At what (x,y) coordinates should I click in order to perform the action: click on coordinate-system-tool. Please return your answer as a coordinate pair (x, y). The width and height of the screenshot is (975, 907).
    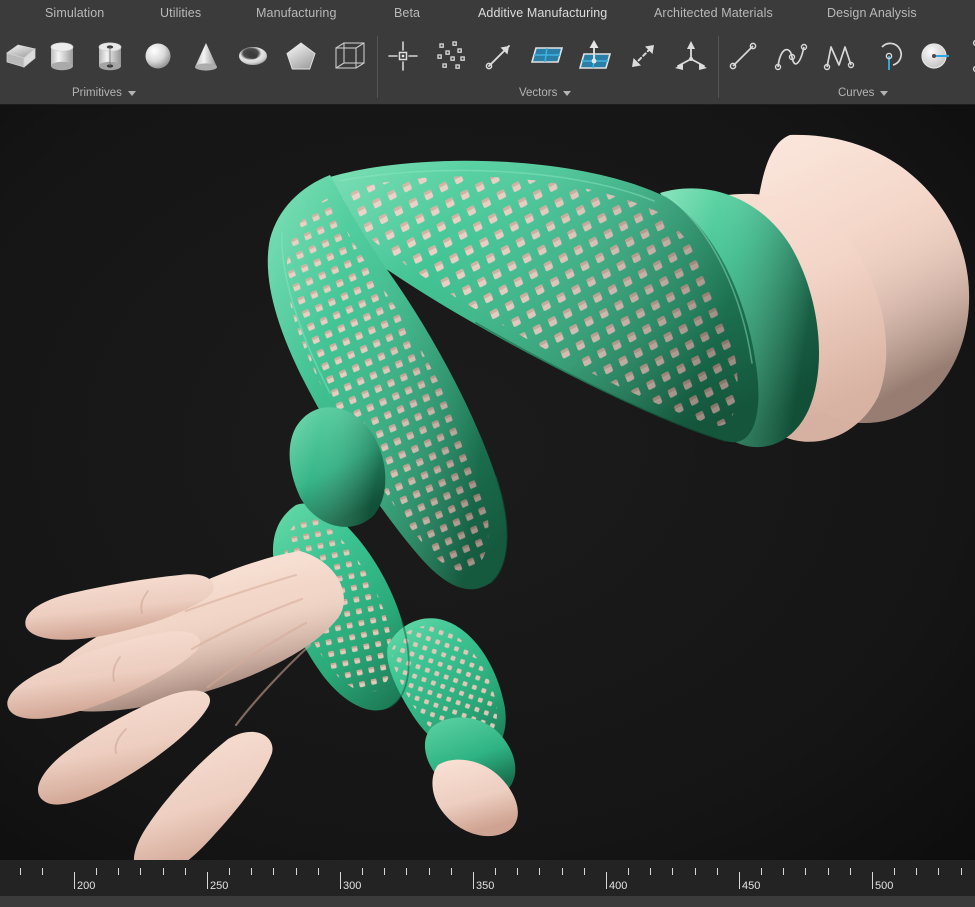
    Looking at the image, I should click on (691, 56).